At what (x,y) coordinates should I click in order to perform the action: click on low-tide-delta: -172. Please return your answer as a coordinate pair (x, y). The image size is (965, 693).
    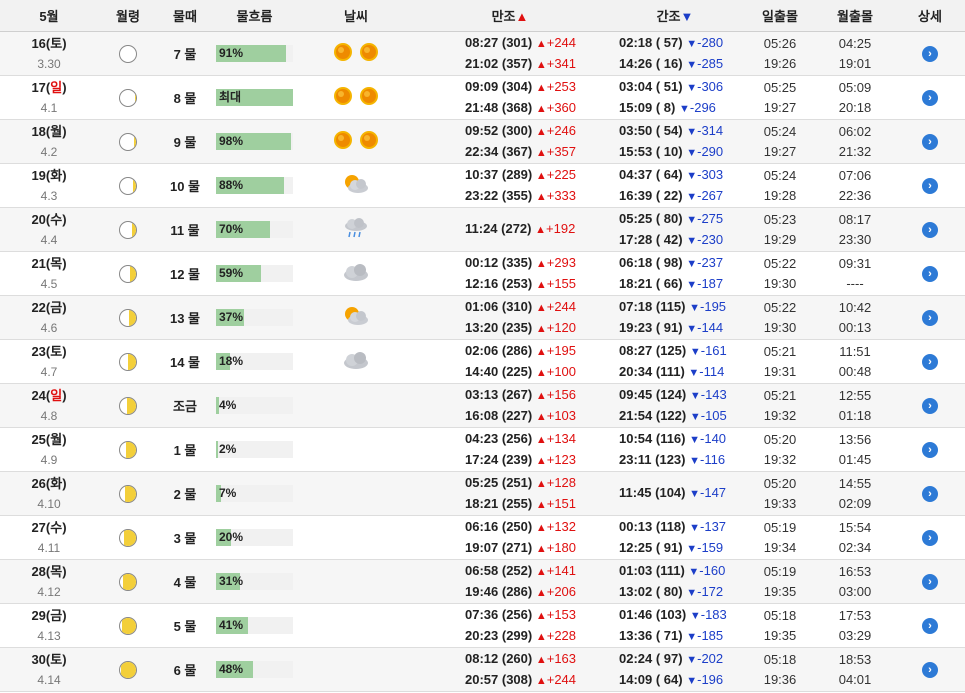
    Looking at the image, I should click on (710, 591).